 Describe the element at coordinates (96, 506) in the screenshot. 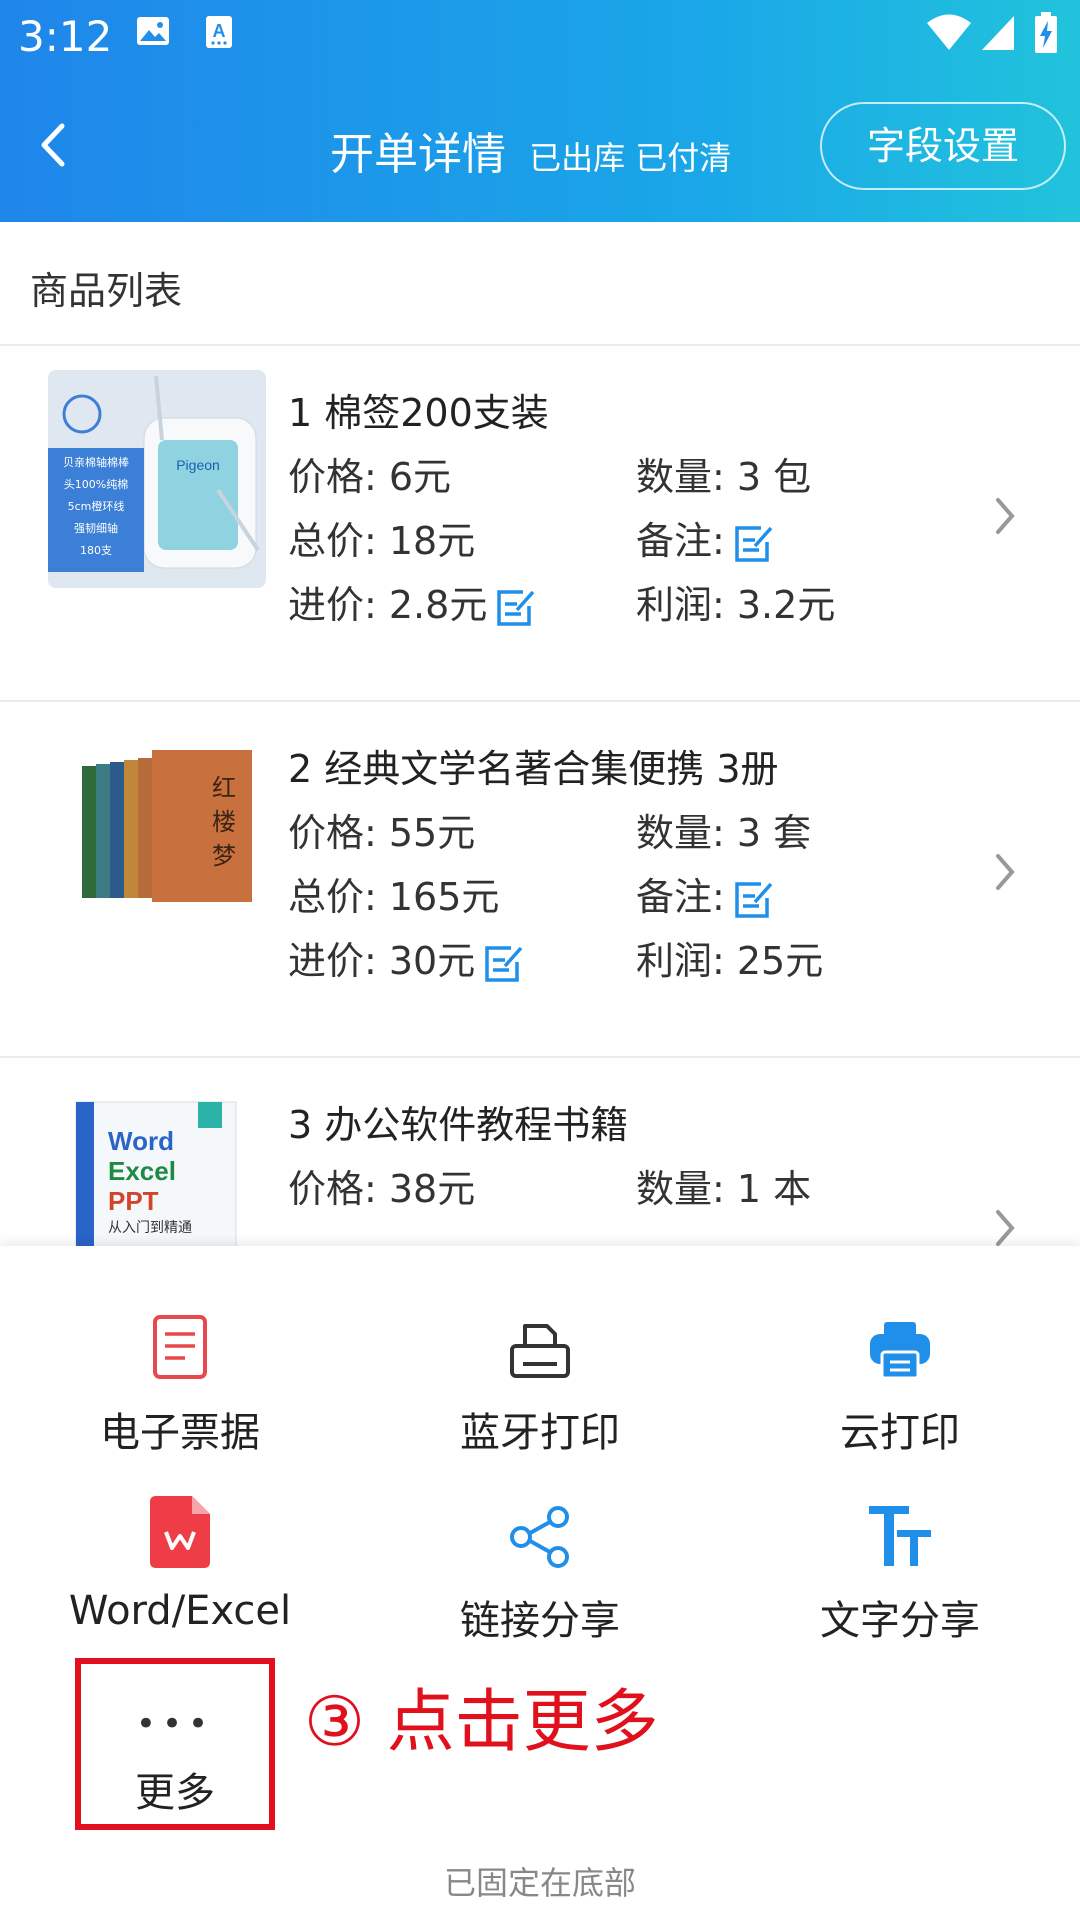

I see `thumb-caption: 5cm橙环线` at that location.